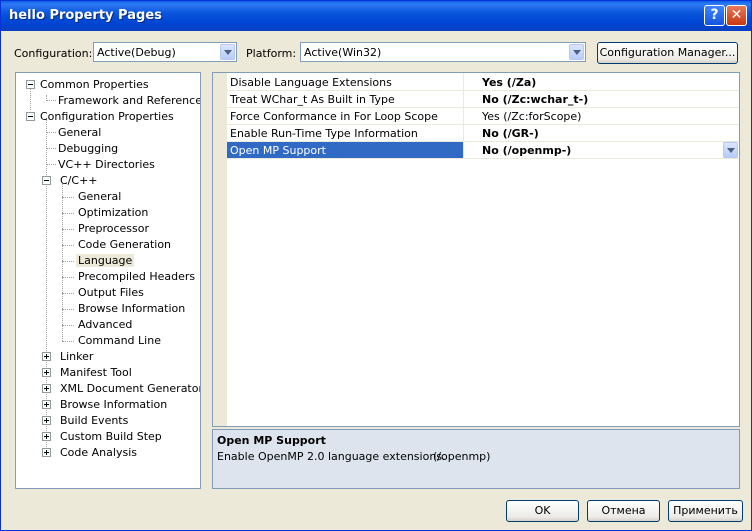  I want to click on help-button: ?, so click(714, 15).